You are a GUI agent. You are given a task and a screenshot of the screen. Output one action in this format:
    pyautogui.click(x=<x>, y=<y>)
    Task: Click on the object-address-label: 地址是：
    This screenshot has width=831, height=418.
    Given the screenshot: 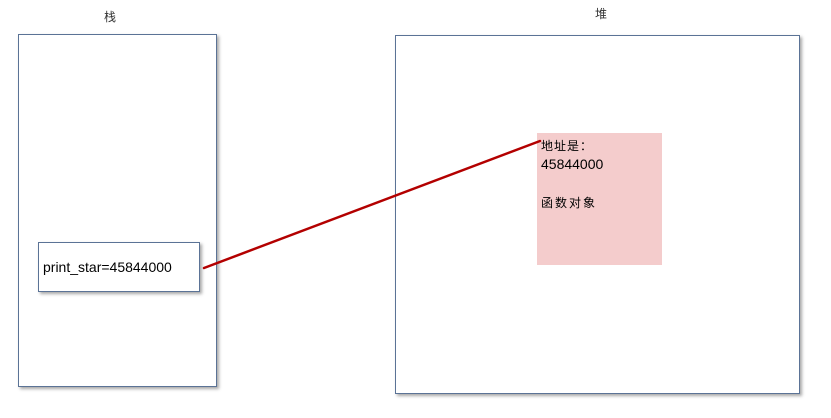 What is the action you would take?
    pyautogui.click(x=567, y=146)
    